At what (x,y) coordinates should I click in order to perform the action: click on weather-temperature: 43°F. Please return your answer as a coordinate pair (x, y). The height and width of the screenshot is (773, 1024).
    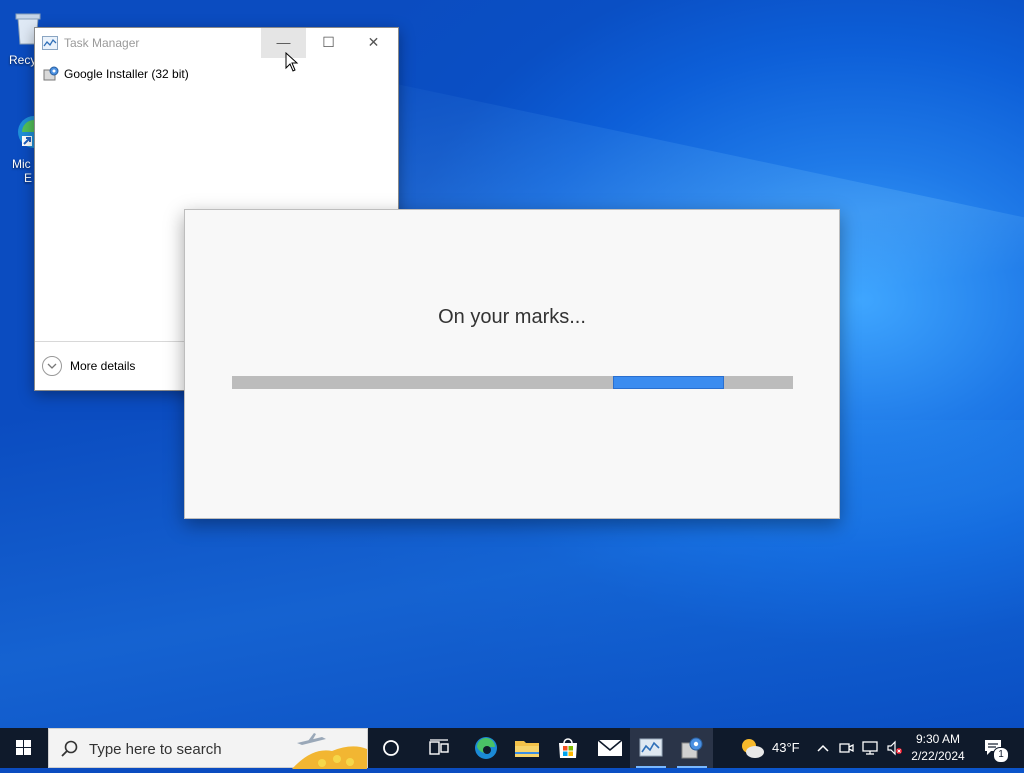
    Looking at the image, I should click on (786, 747).